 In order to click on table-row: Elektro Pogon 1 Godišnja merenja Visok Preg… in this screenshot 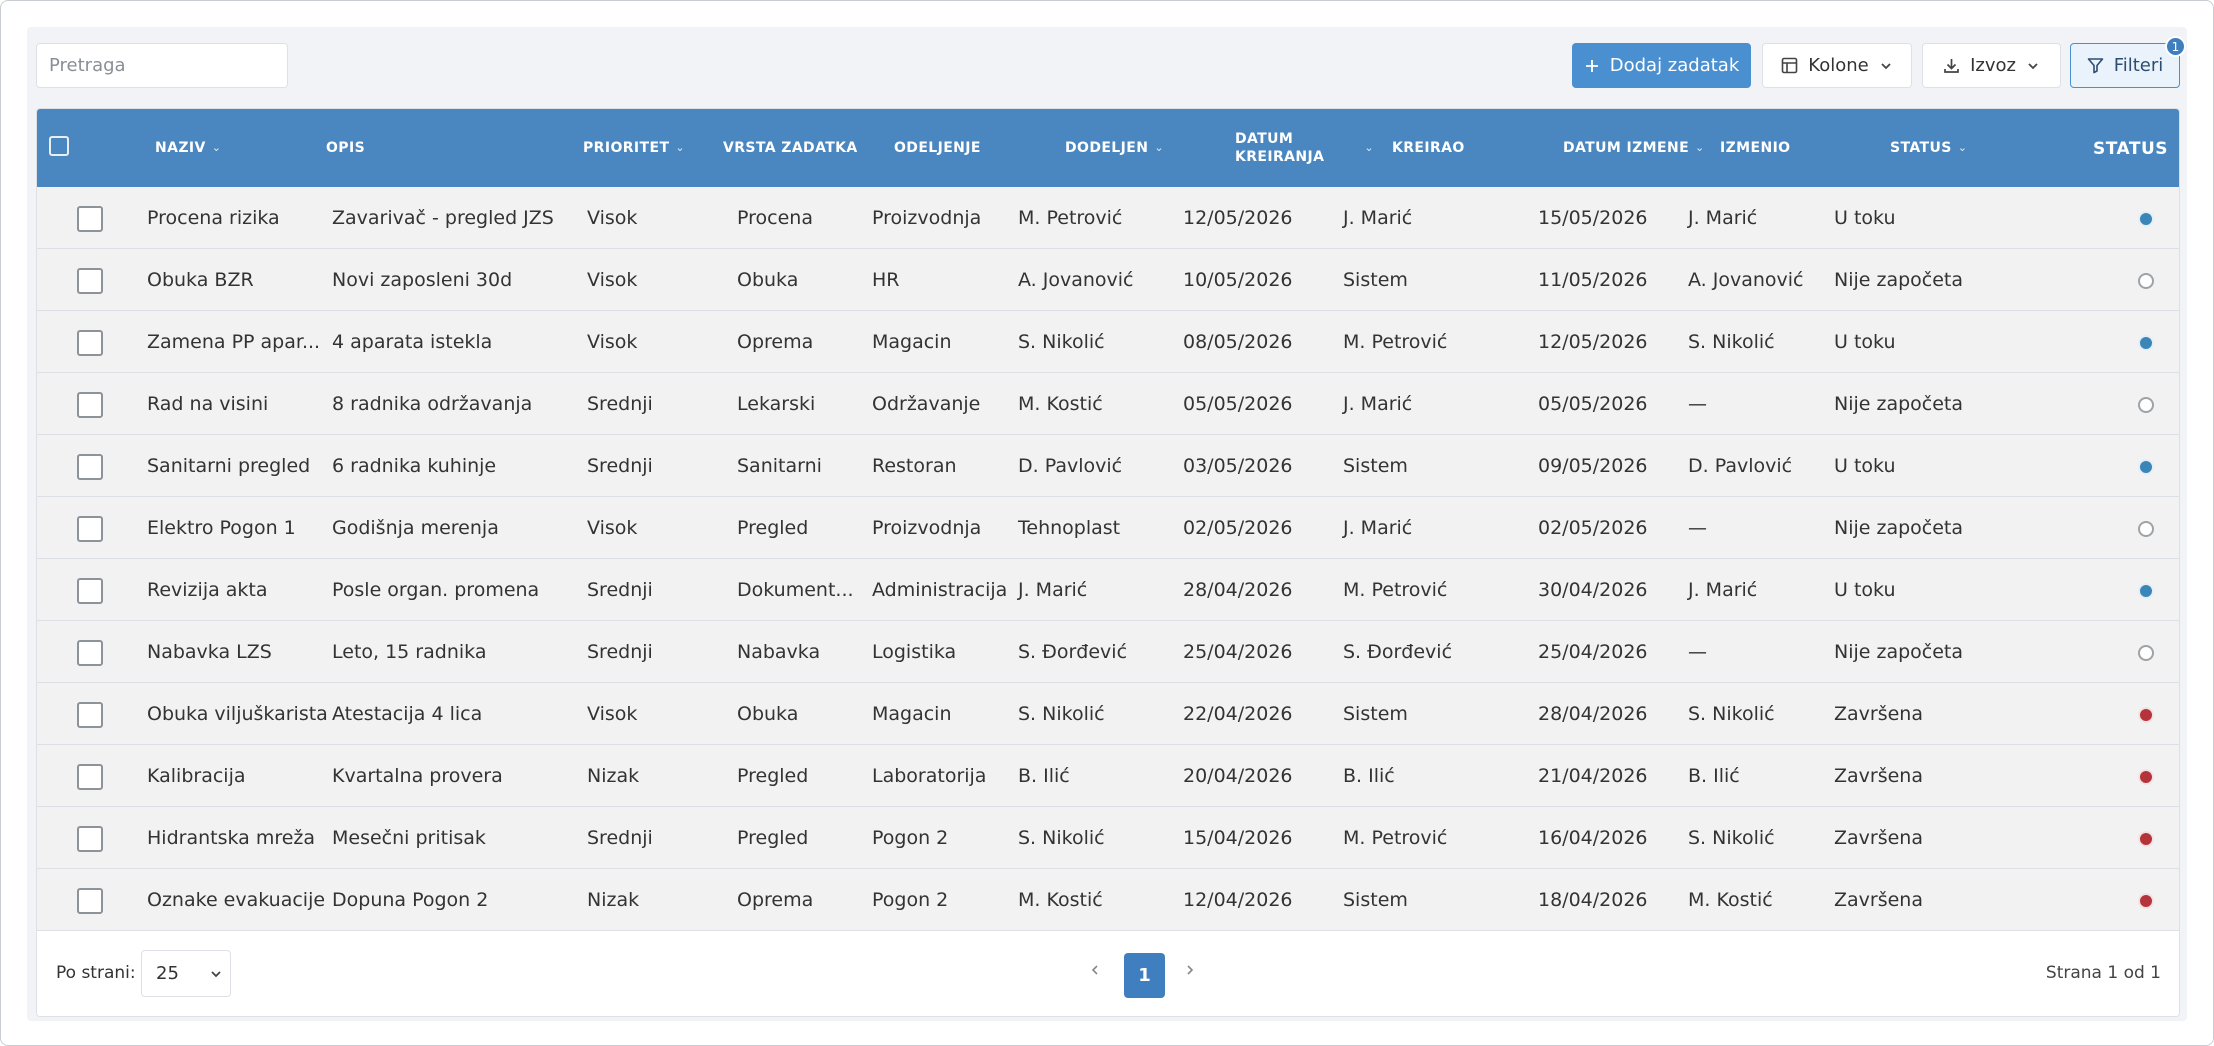, I will do `click(1108, 528)`.